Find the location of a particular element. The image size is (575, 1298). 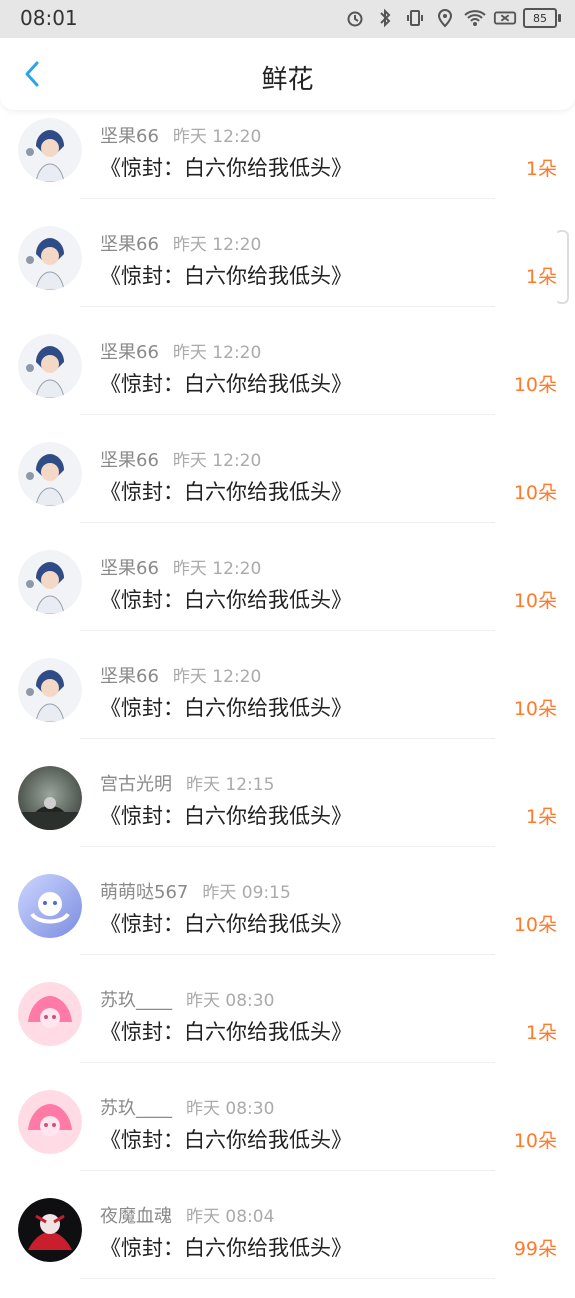

sim-icon is located at coordinates (505, 18).